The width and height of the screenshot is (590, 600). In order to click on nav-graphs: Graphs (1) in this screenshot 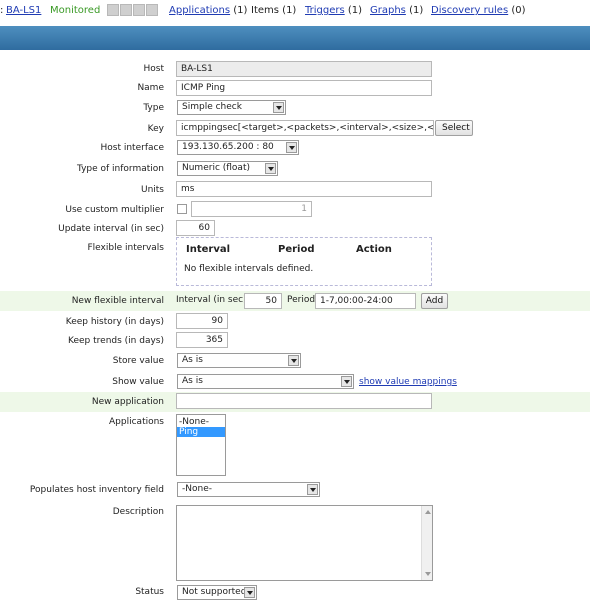, I will do `click(396, 10)`.